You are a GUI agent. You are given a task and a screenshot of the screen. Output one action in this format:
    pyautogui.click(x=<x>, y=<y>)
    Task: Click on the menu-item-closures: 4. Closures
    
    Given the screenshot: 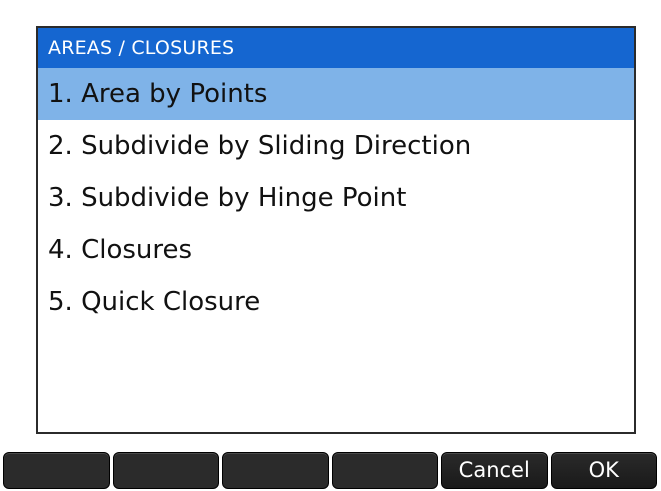 What is the action you would take?
    pyautogui.click(x=336, y=250)
    